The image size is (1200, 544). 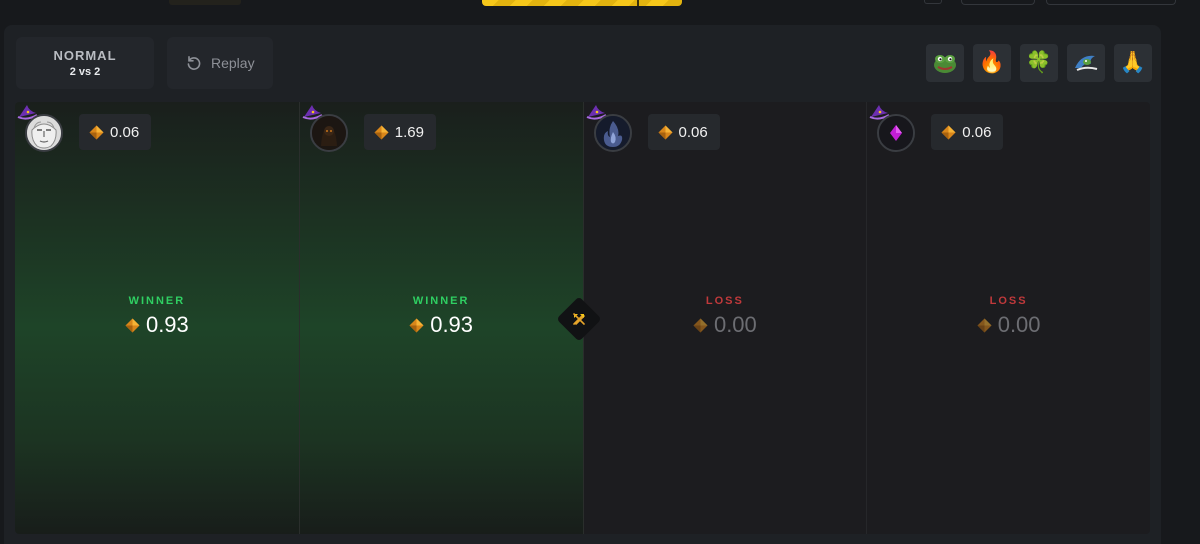 I want to click on game-mode-subtitle: 2 vs 2, so click(x=85, y=72).